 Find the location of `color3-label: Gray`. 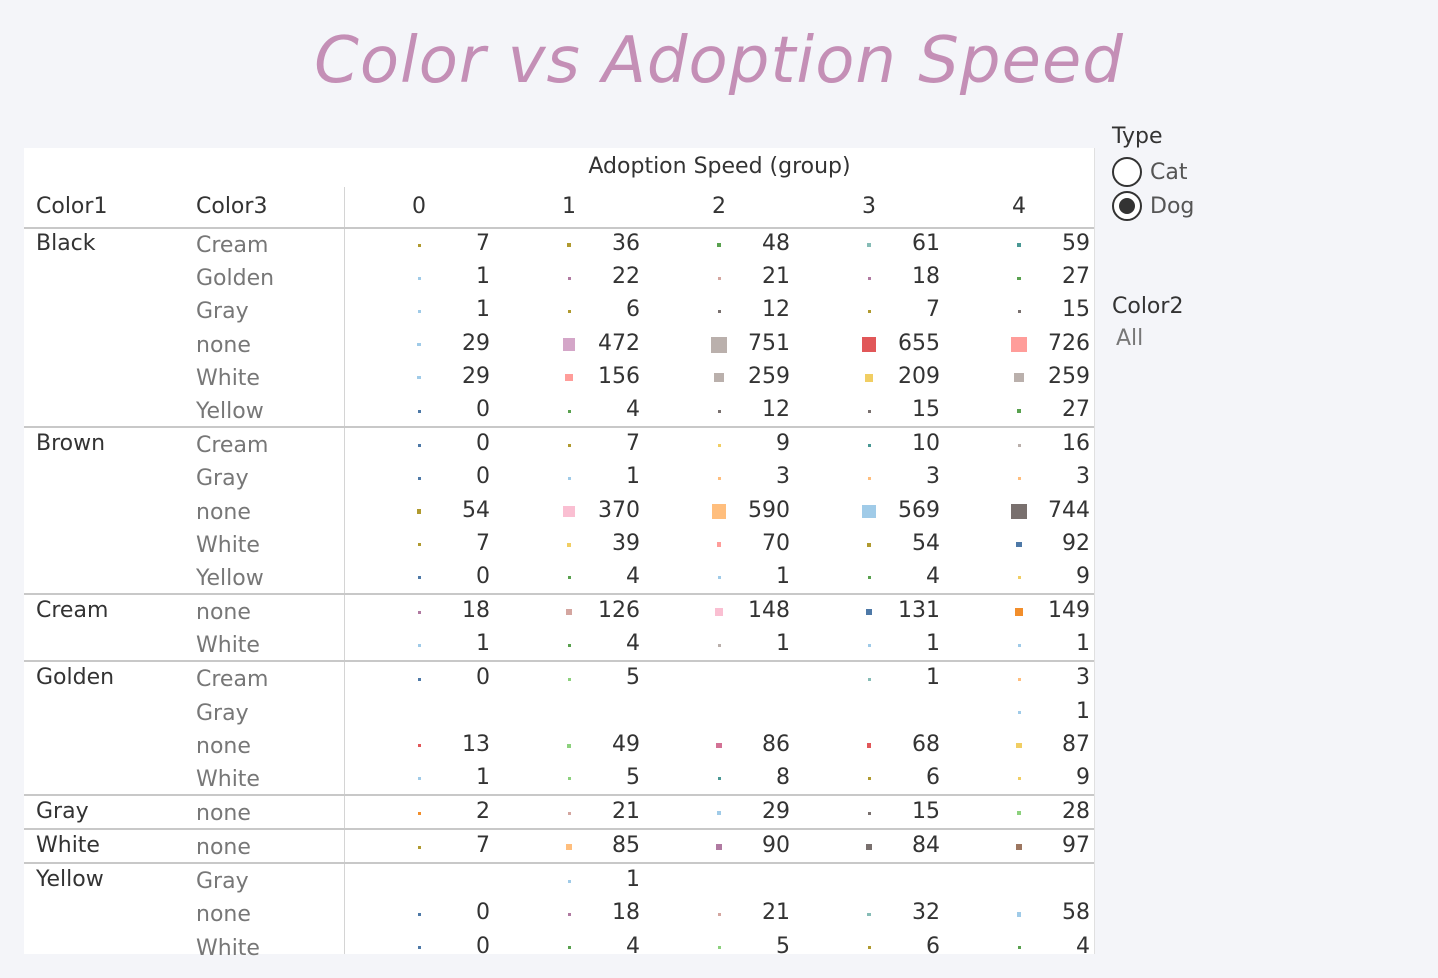

color3-label: Gray is located at coordinates (222, 312).